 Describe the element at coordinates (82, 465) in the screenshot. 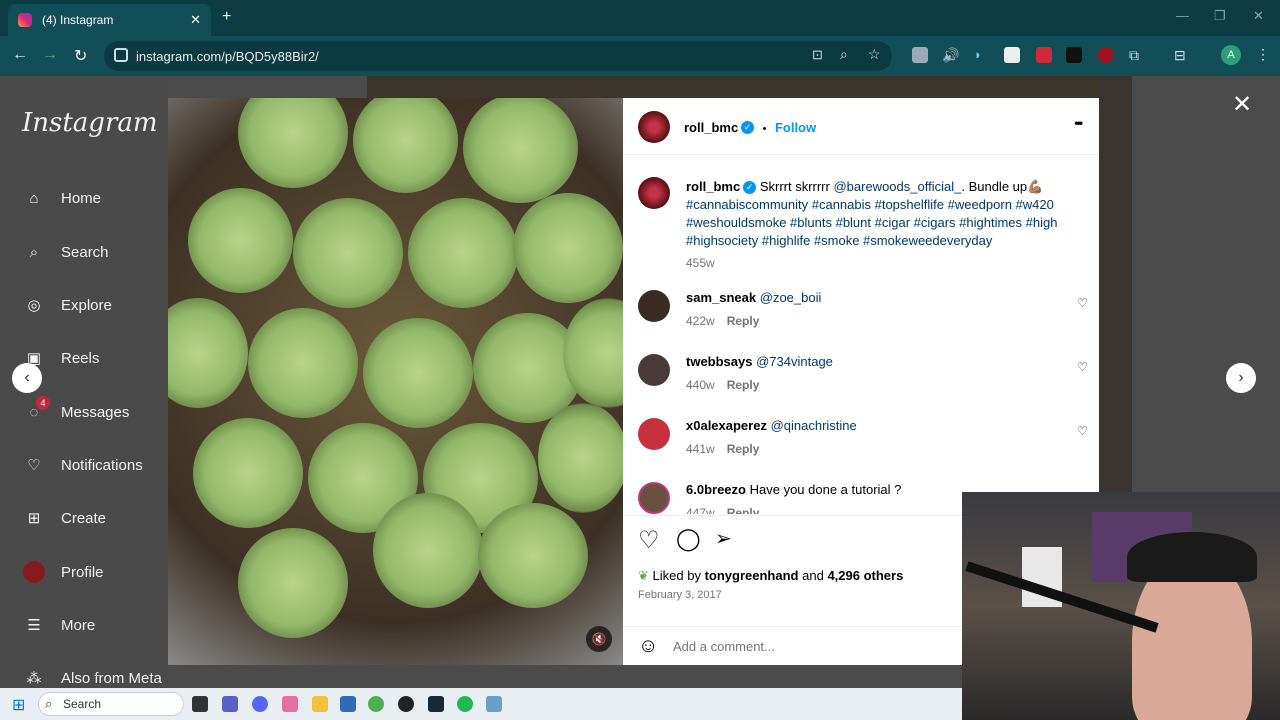

I see `sidebar-item-notifications: ♡ Notifications` at that location.